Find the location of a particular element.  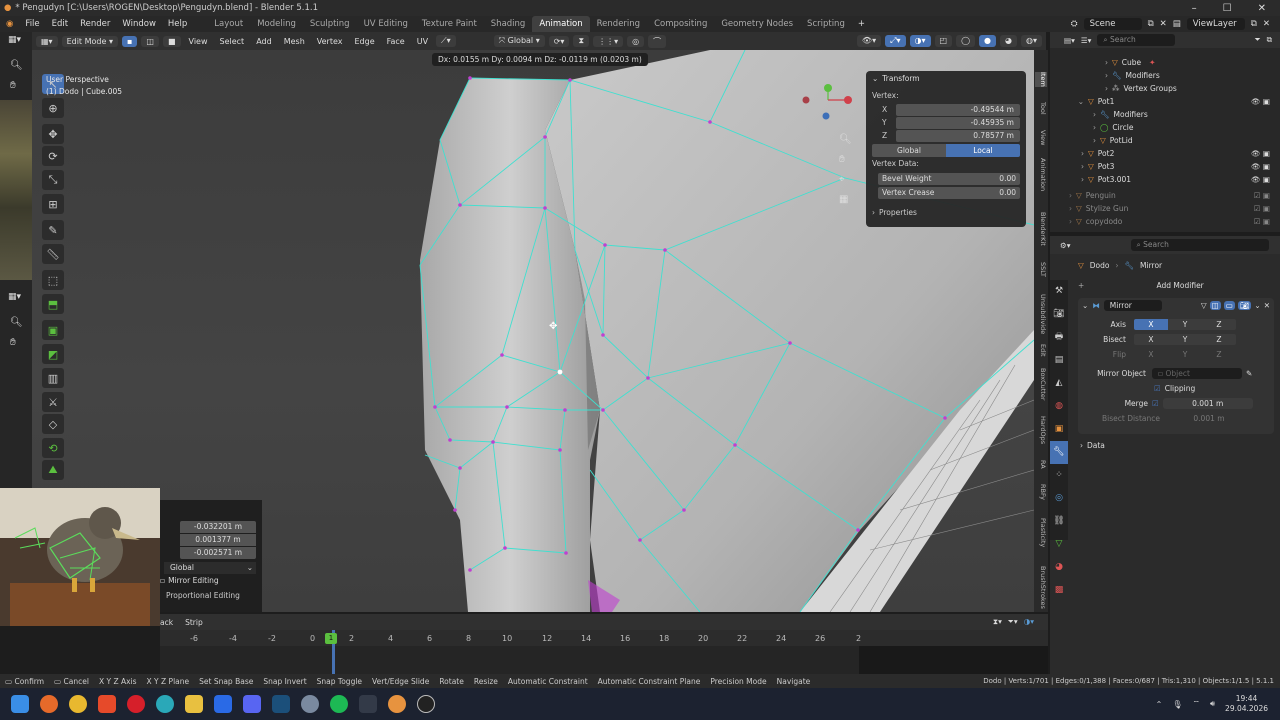

visibility-icon: 👁︎▾ is located at coordinates (869, 41).